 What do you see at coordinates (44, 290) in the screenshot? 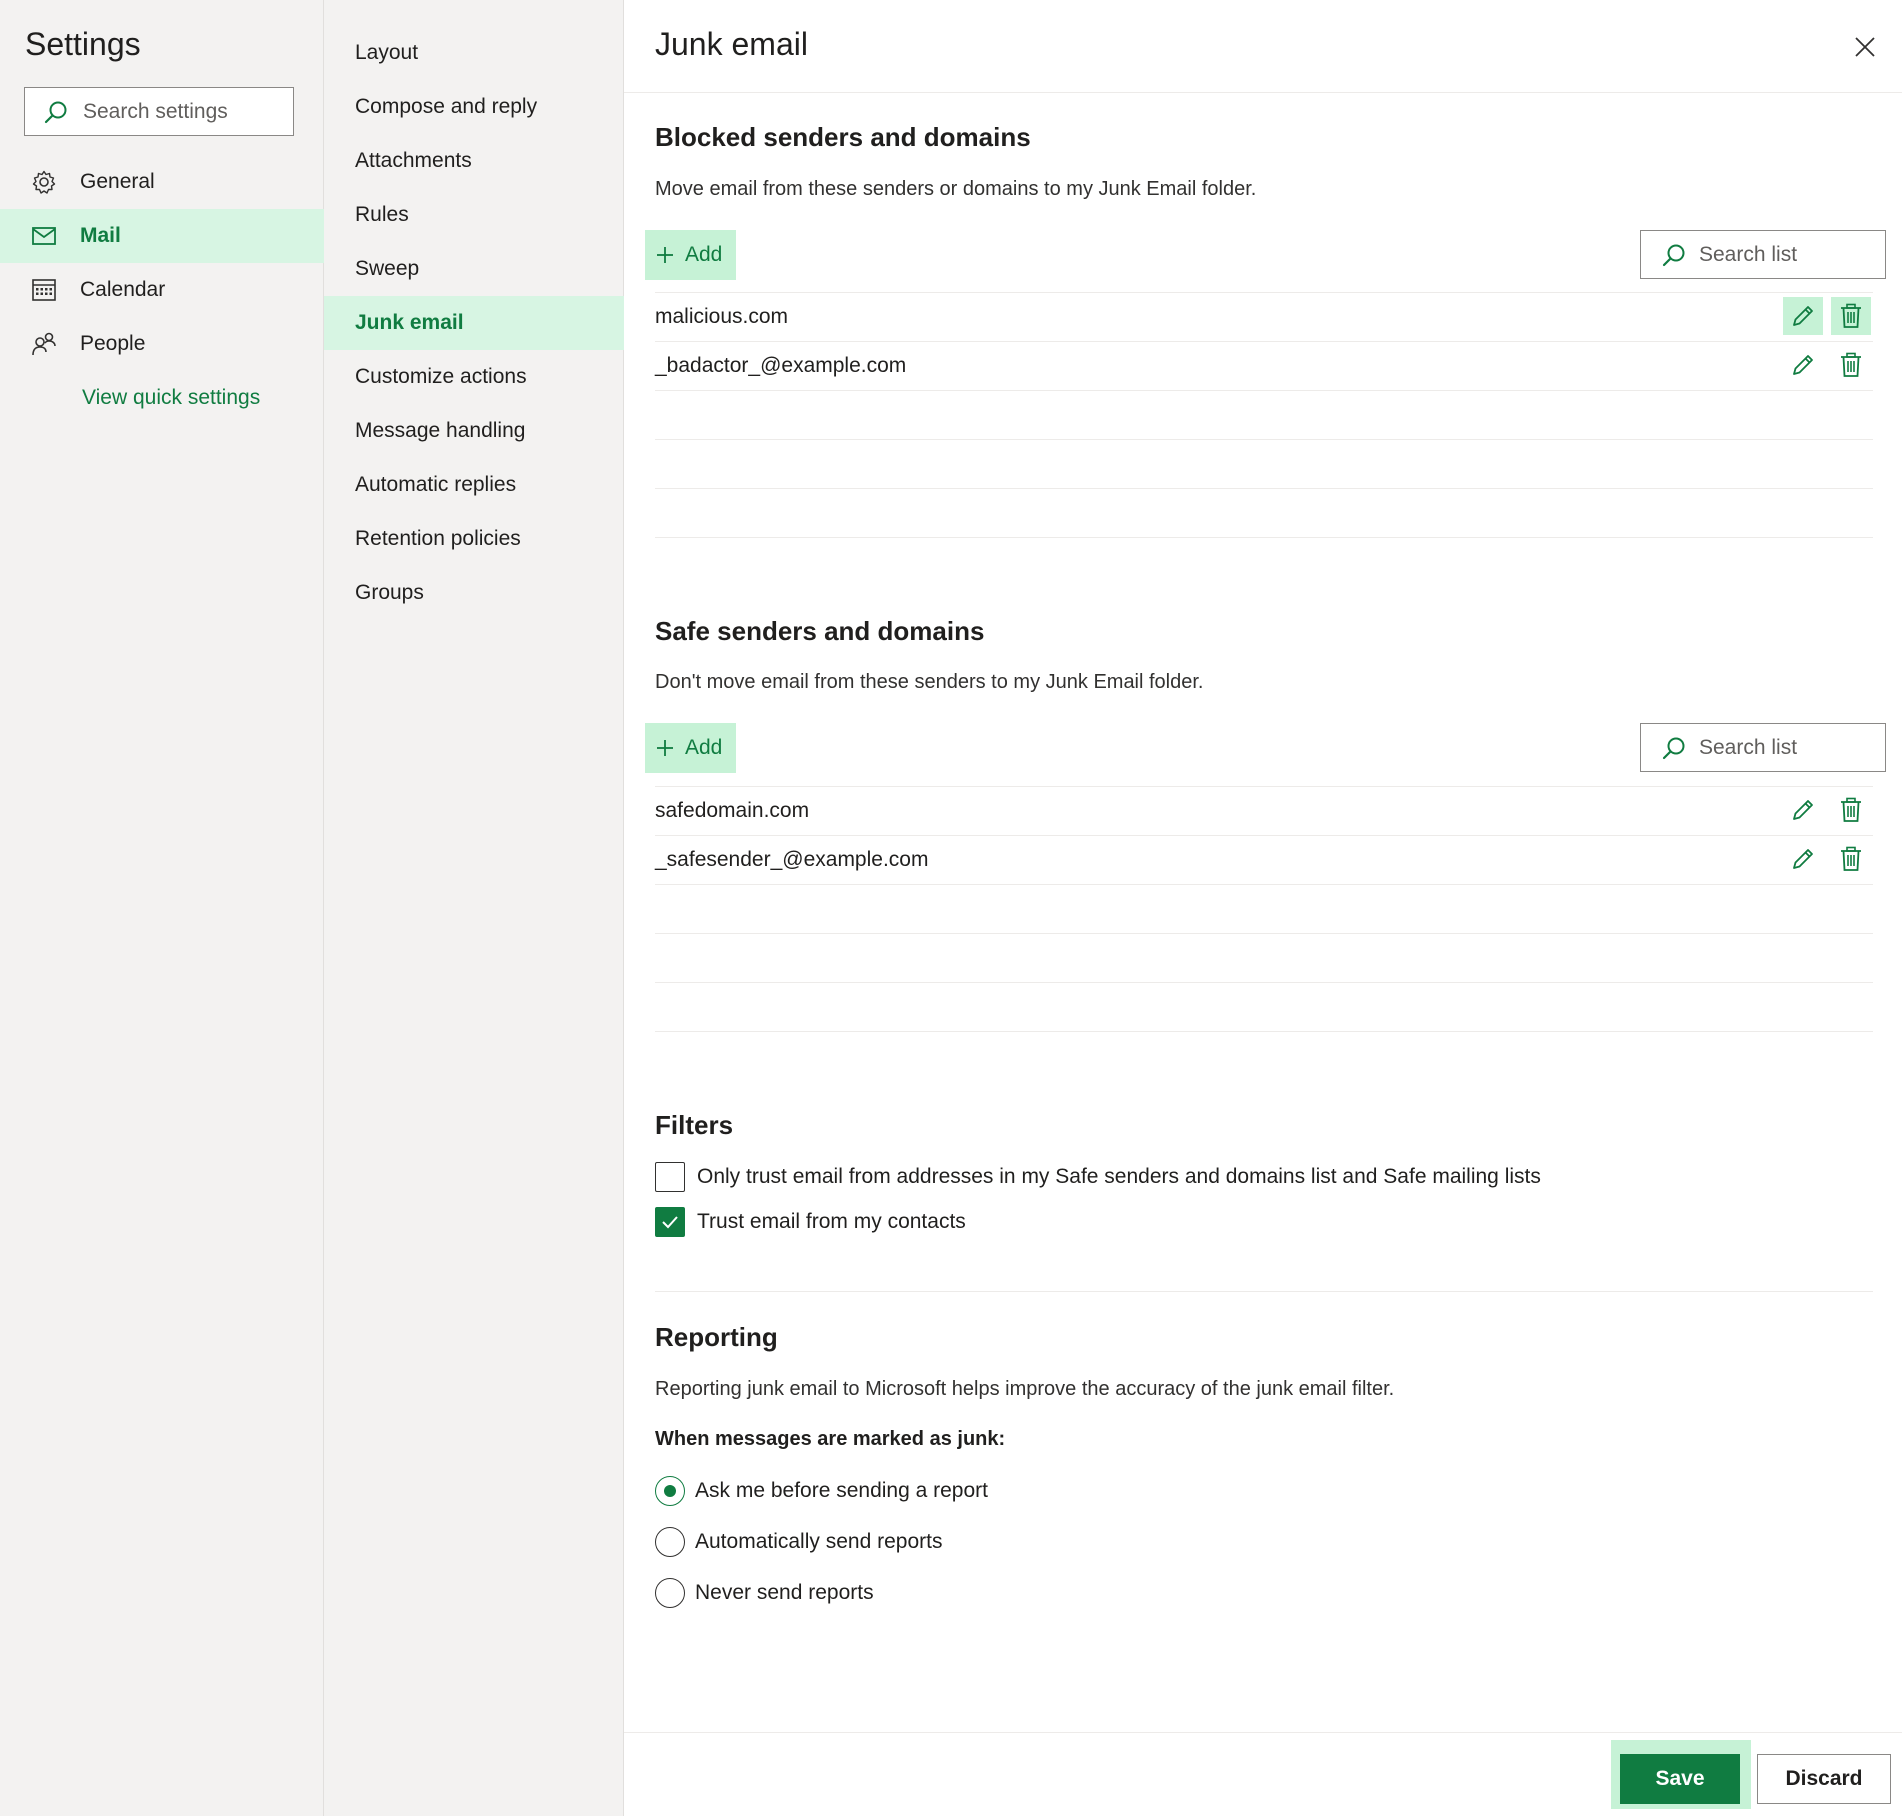
I see `calendar-icon` at bounding box center [44, 290].